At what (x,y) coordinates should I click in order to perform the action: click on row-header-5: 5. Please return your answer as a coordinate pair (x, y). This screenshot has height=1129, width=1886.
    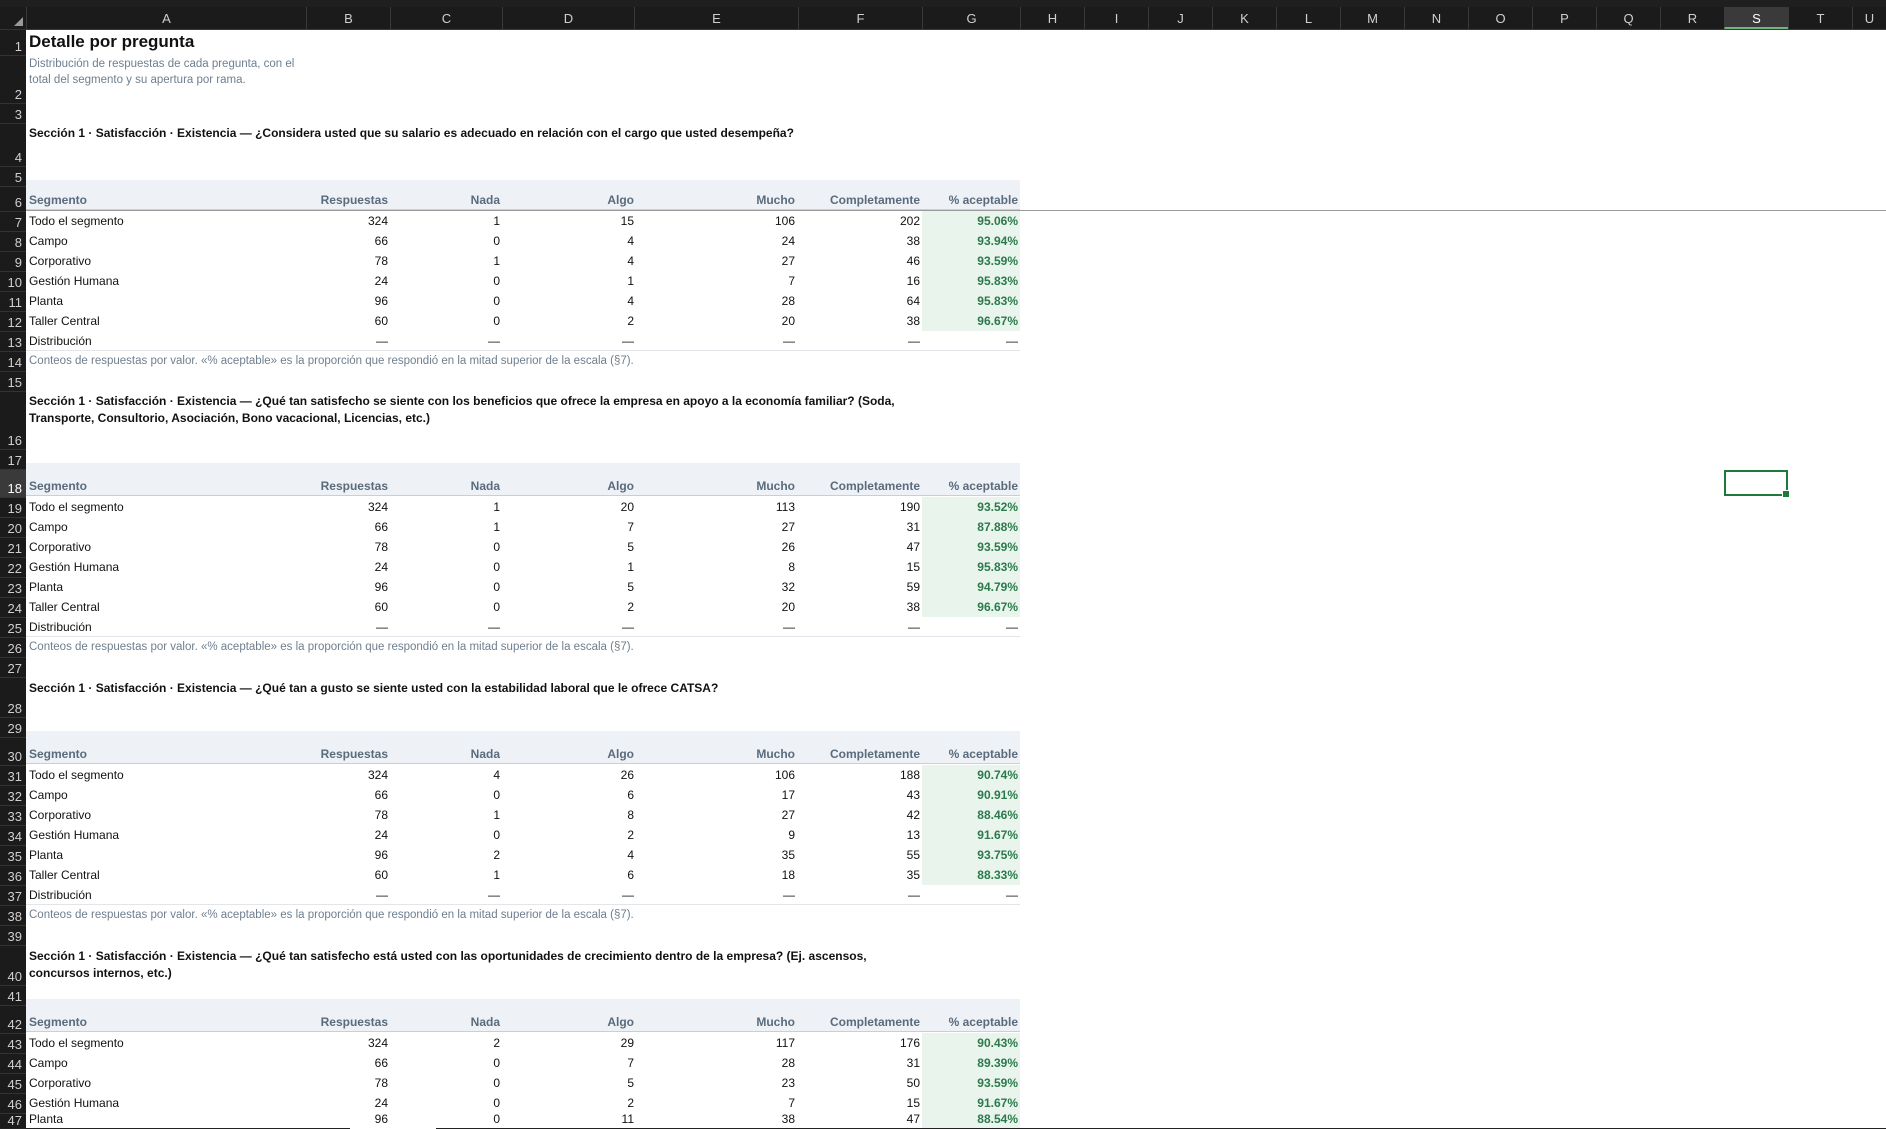
    Looking at the image, I should click on (13, 176).